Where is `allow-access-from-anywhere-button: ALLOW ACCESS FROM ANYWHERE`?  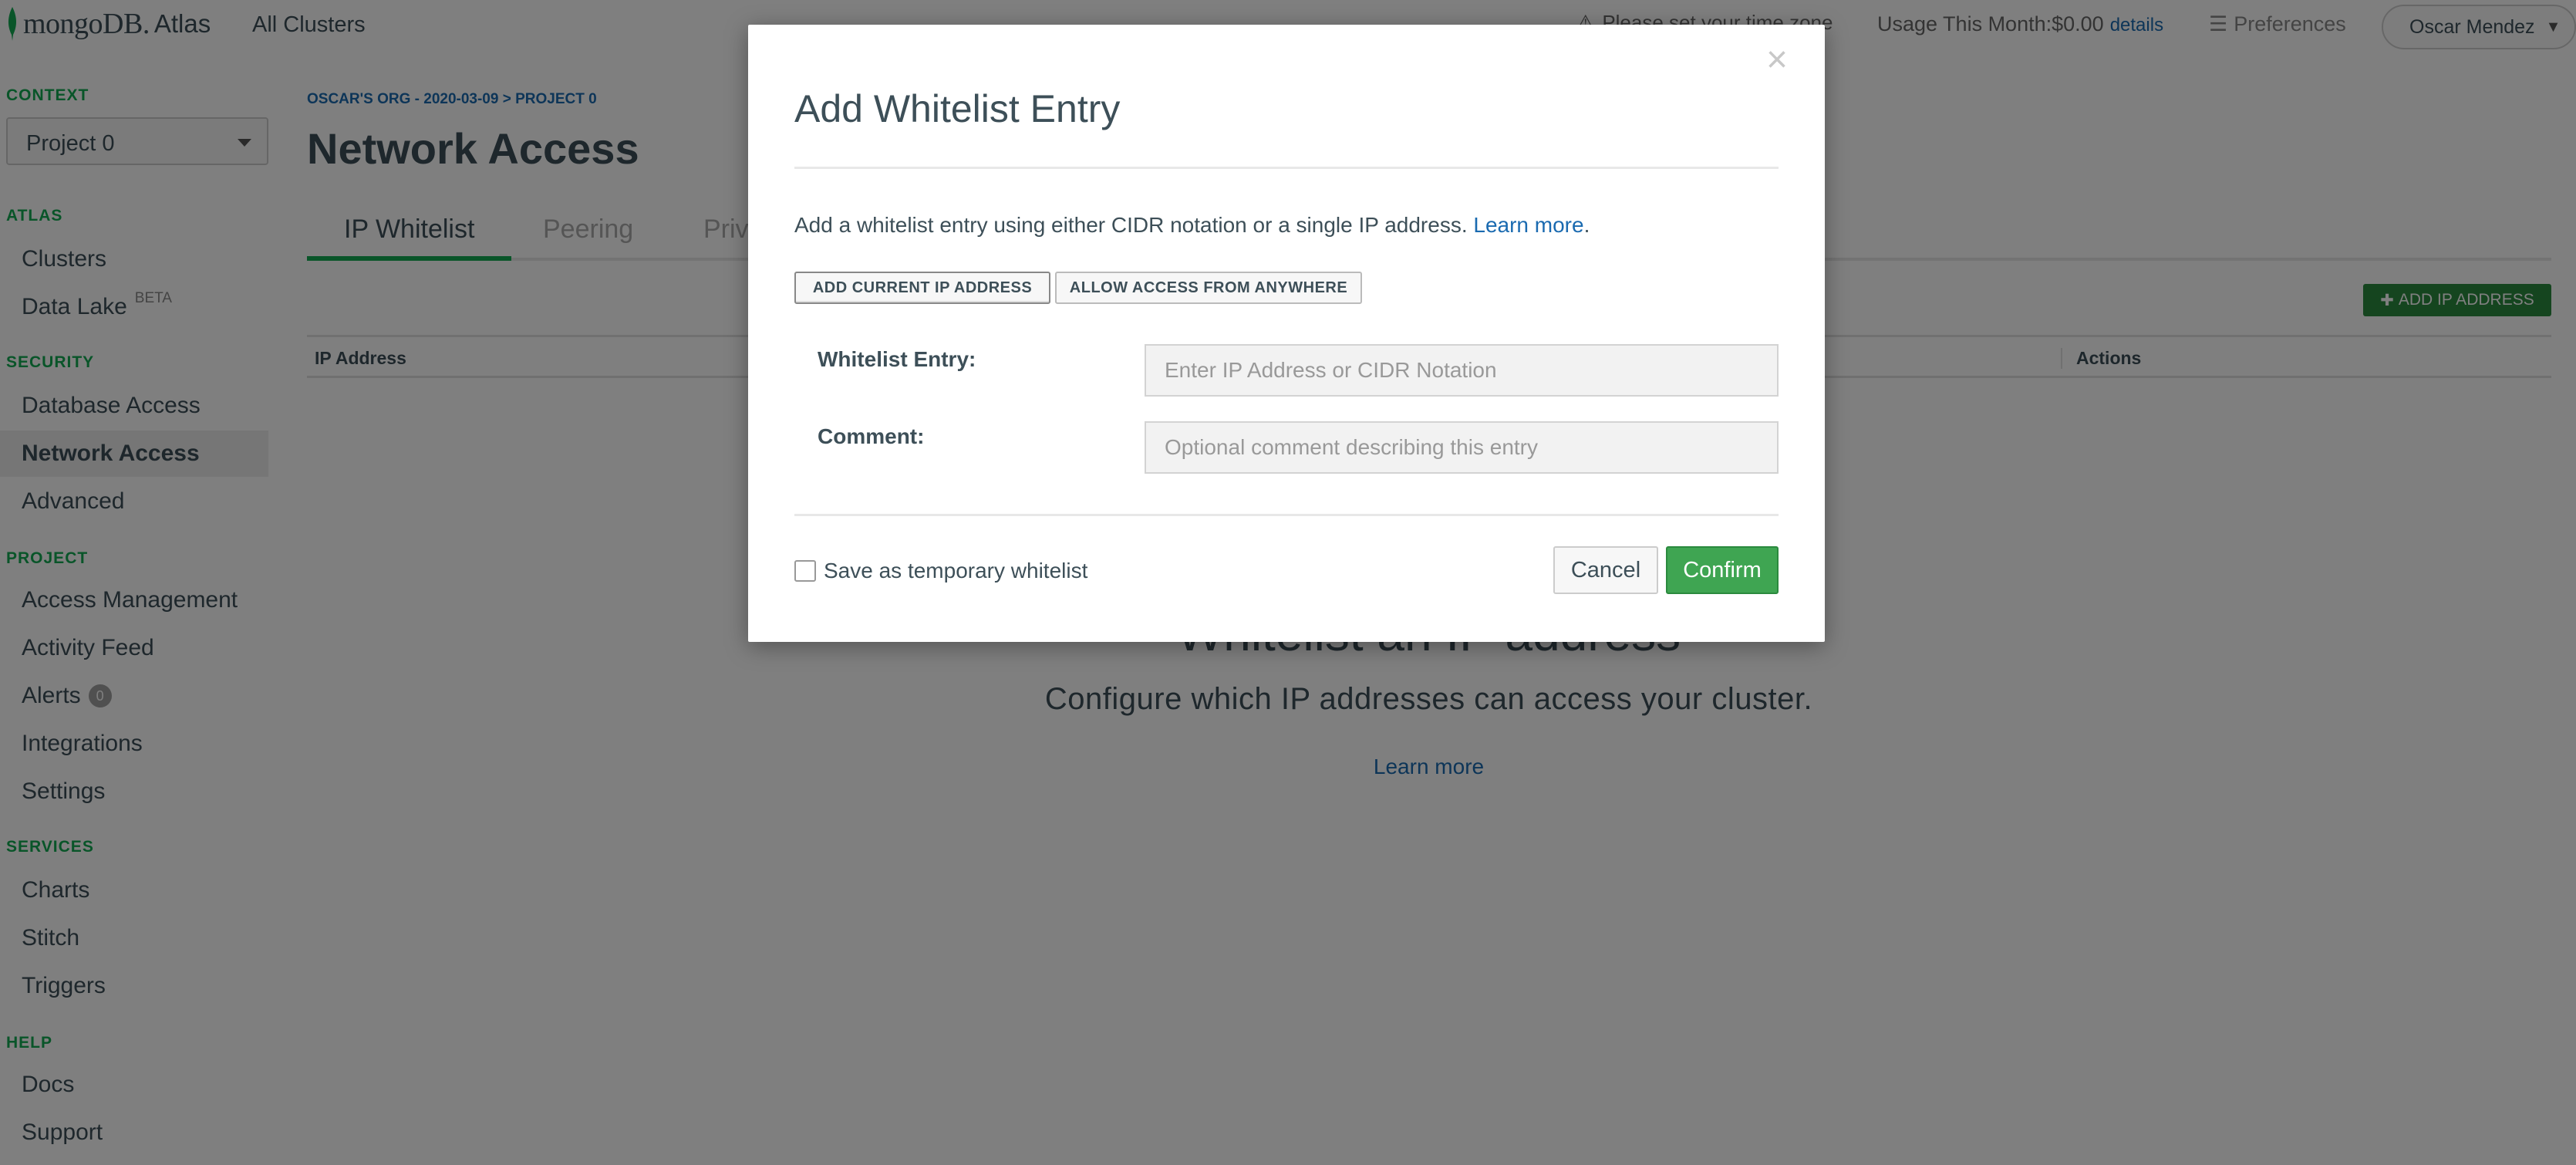 allow-access-from-anywhere-button: ALLOW ACCESS FROM ANYWHERE is located at coordinates (1208, 288).